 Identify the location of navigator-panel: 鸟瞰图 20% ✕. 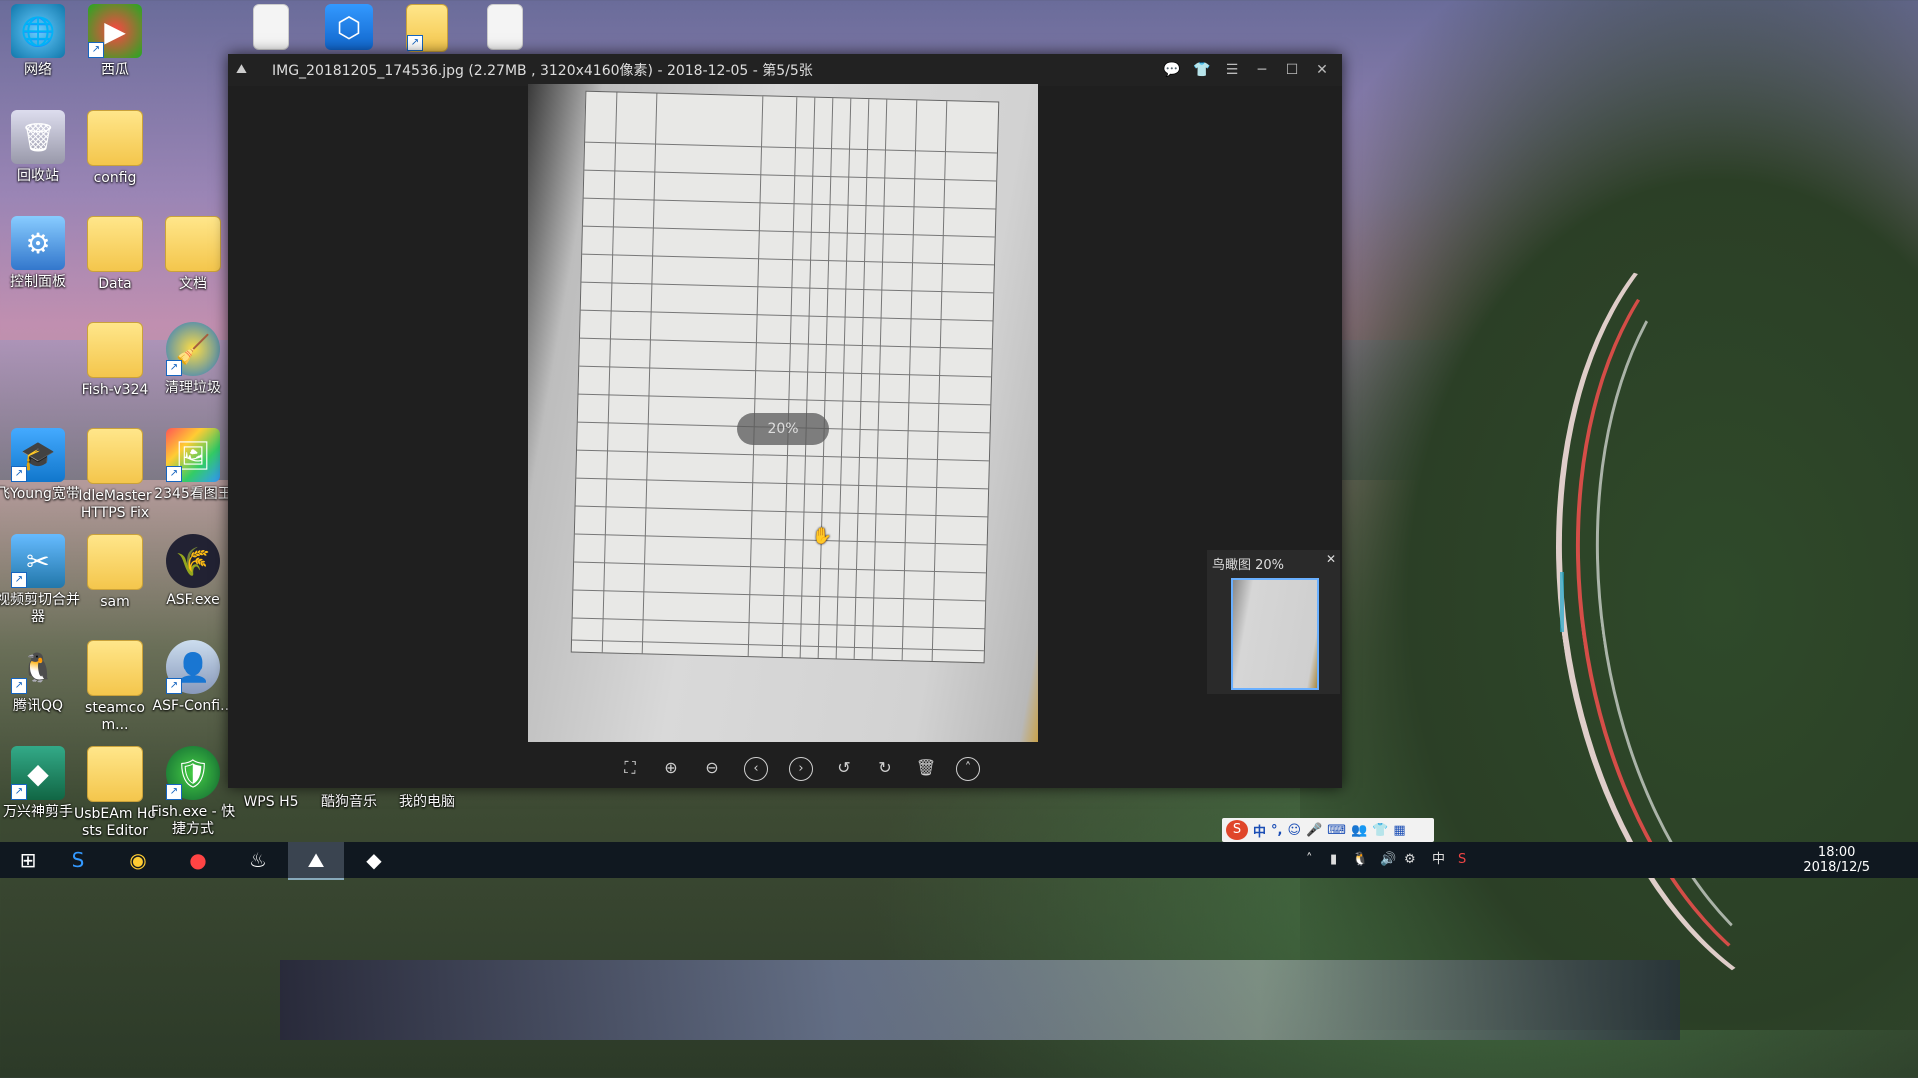
(1273, 622).